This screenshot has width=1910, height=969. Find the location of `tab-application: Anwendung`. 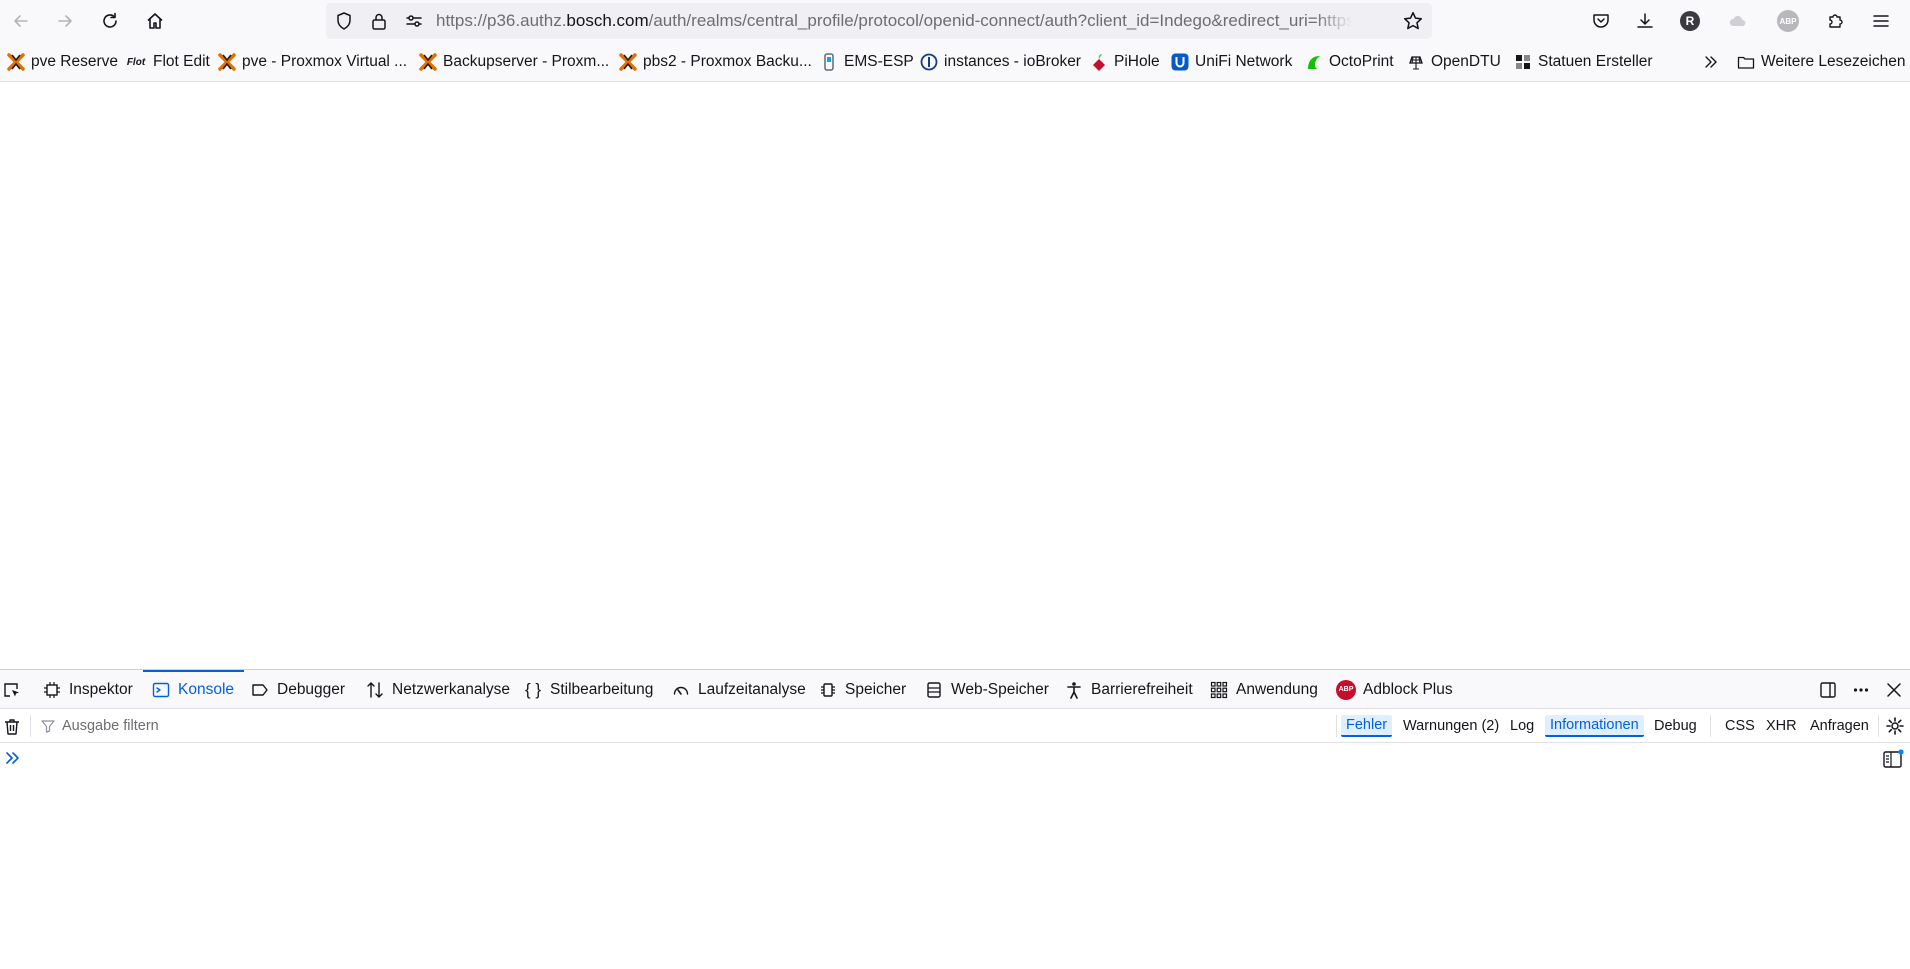

tab-application: Anwendung is located at coordinates (1263, 689).